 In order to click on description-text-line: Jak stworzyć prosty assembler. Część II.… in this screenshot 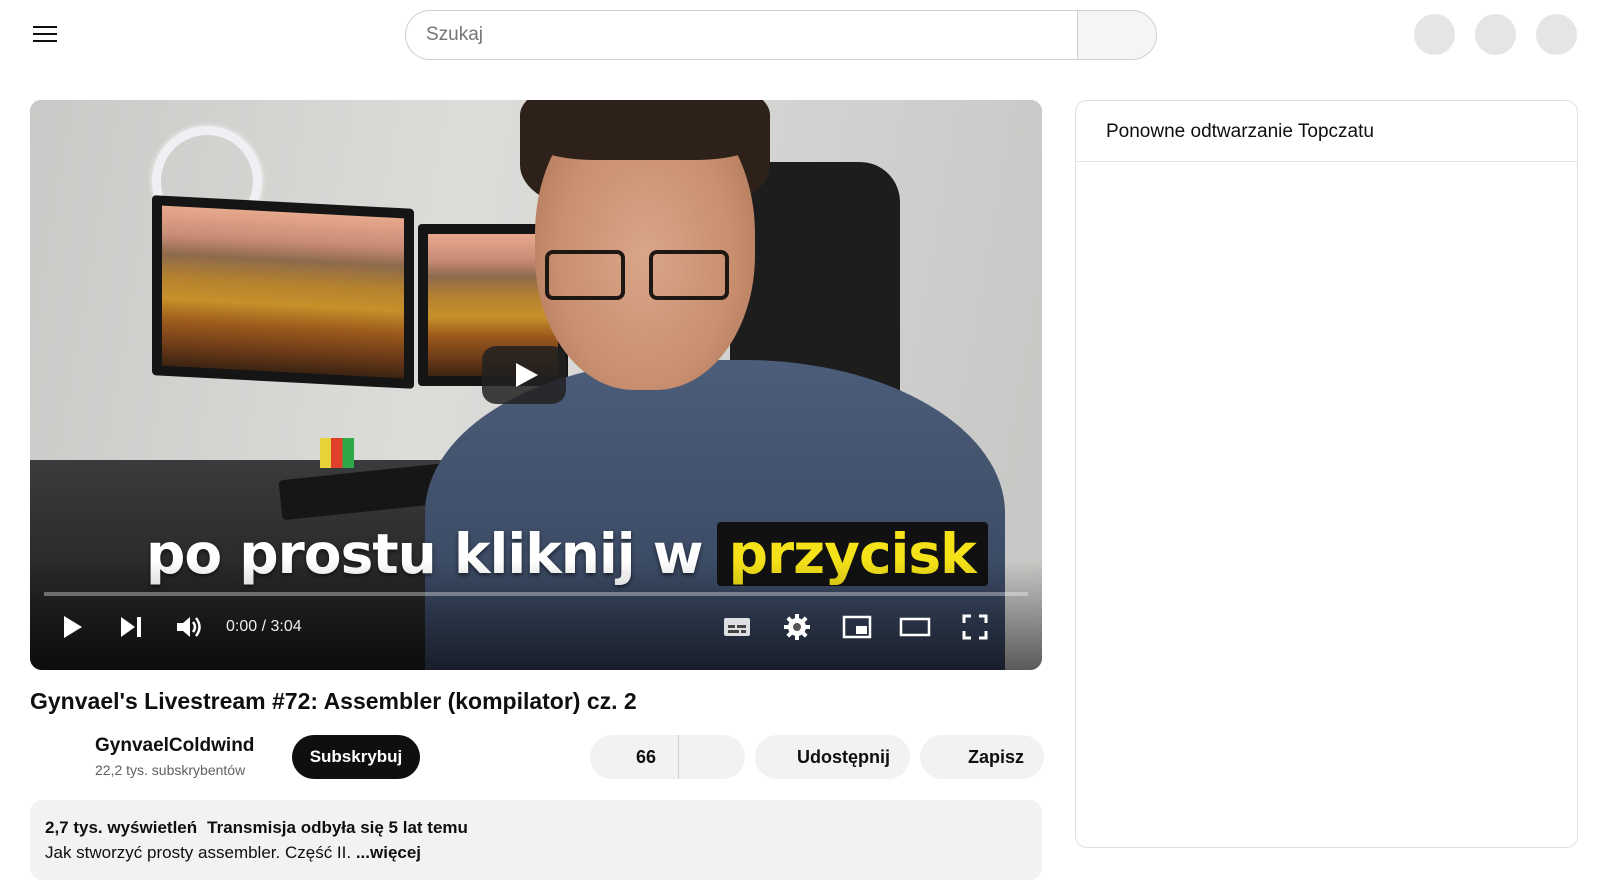, I will do `click(233, 853)`.